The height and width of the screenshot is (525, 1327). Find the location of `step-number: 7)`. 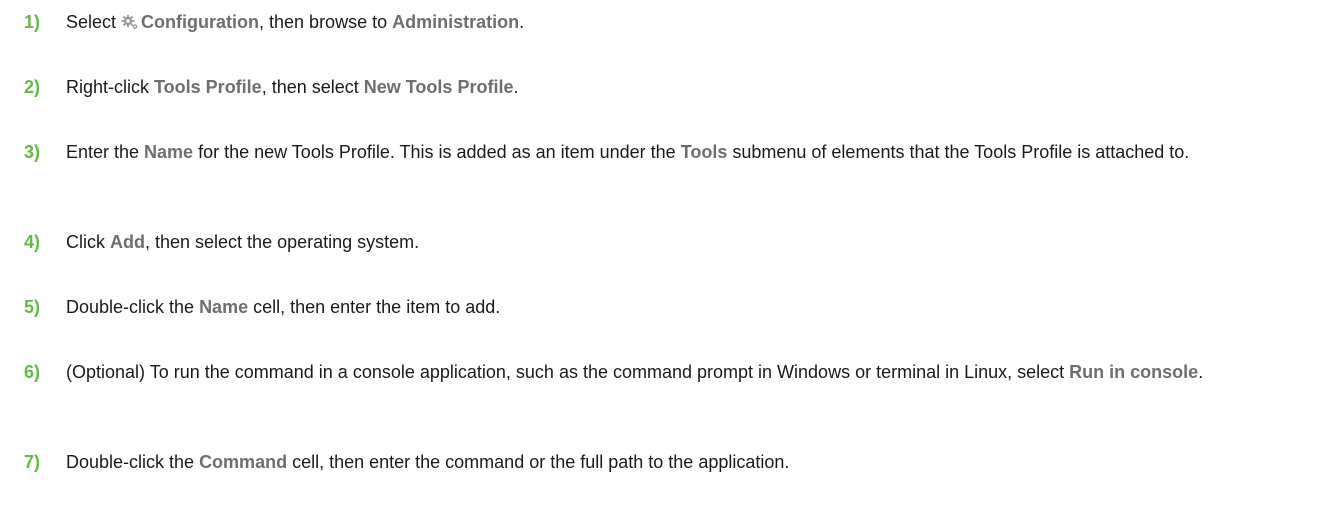

step-number: 7) is located at coordinates (32, 462).